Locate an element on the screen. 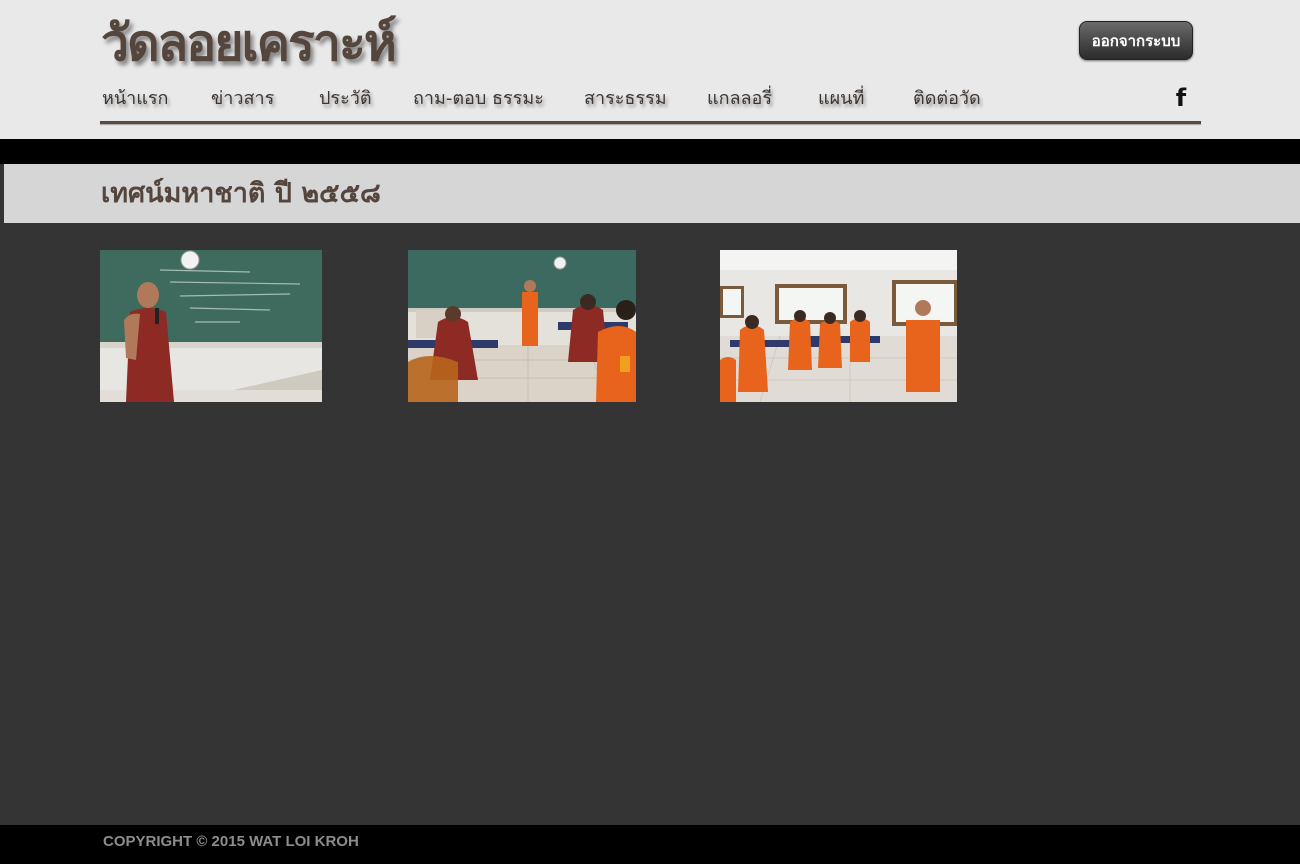  page-title: เทศน์มหาชาติ ปี ๒๕๕๘ is located at coordinates (241, 193).